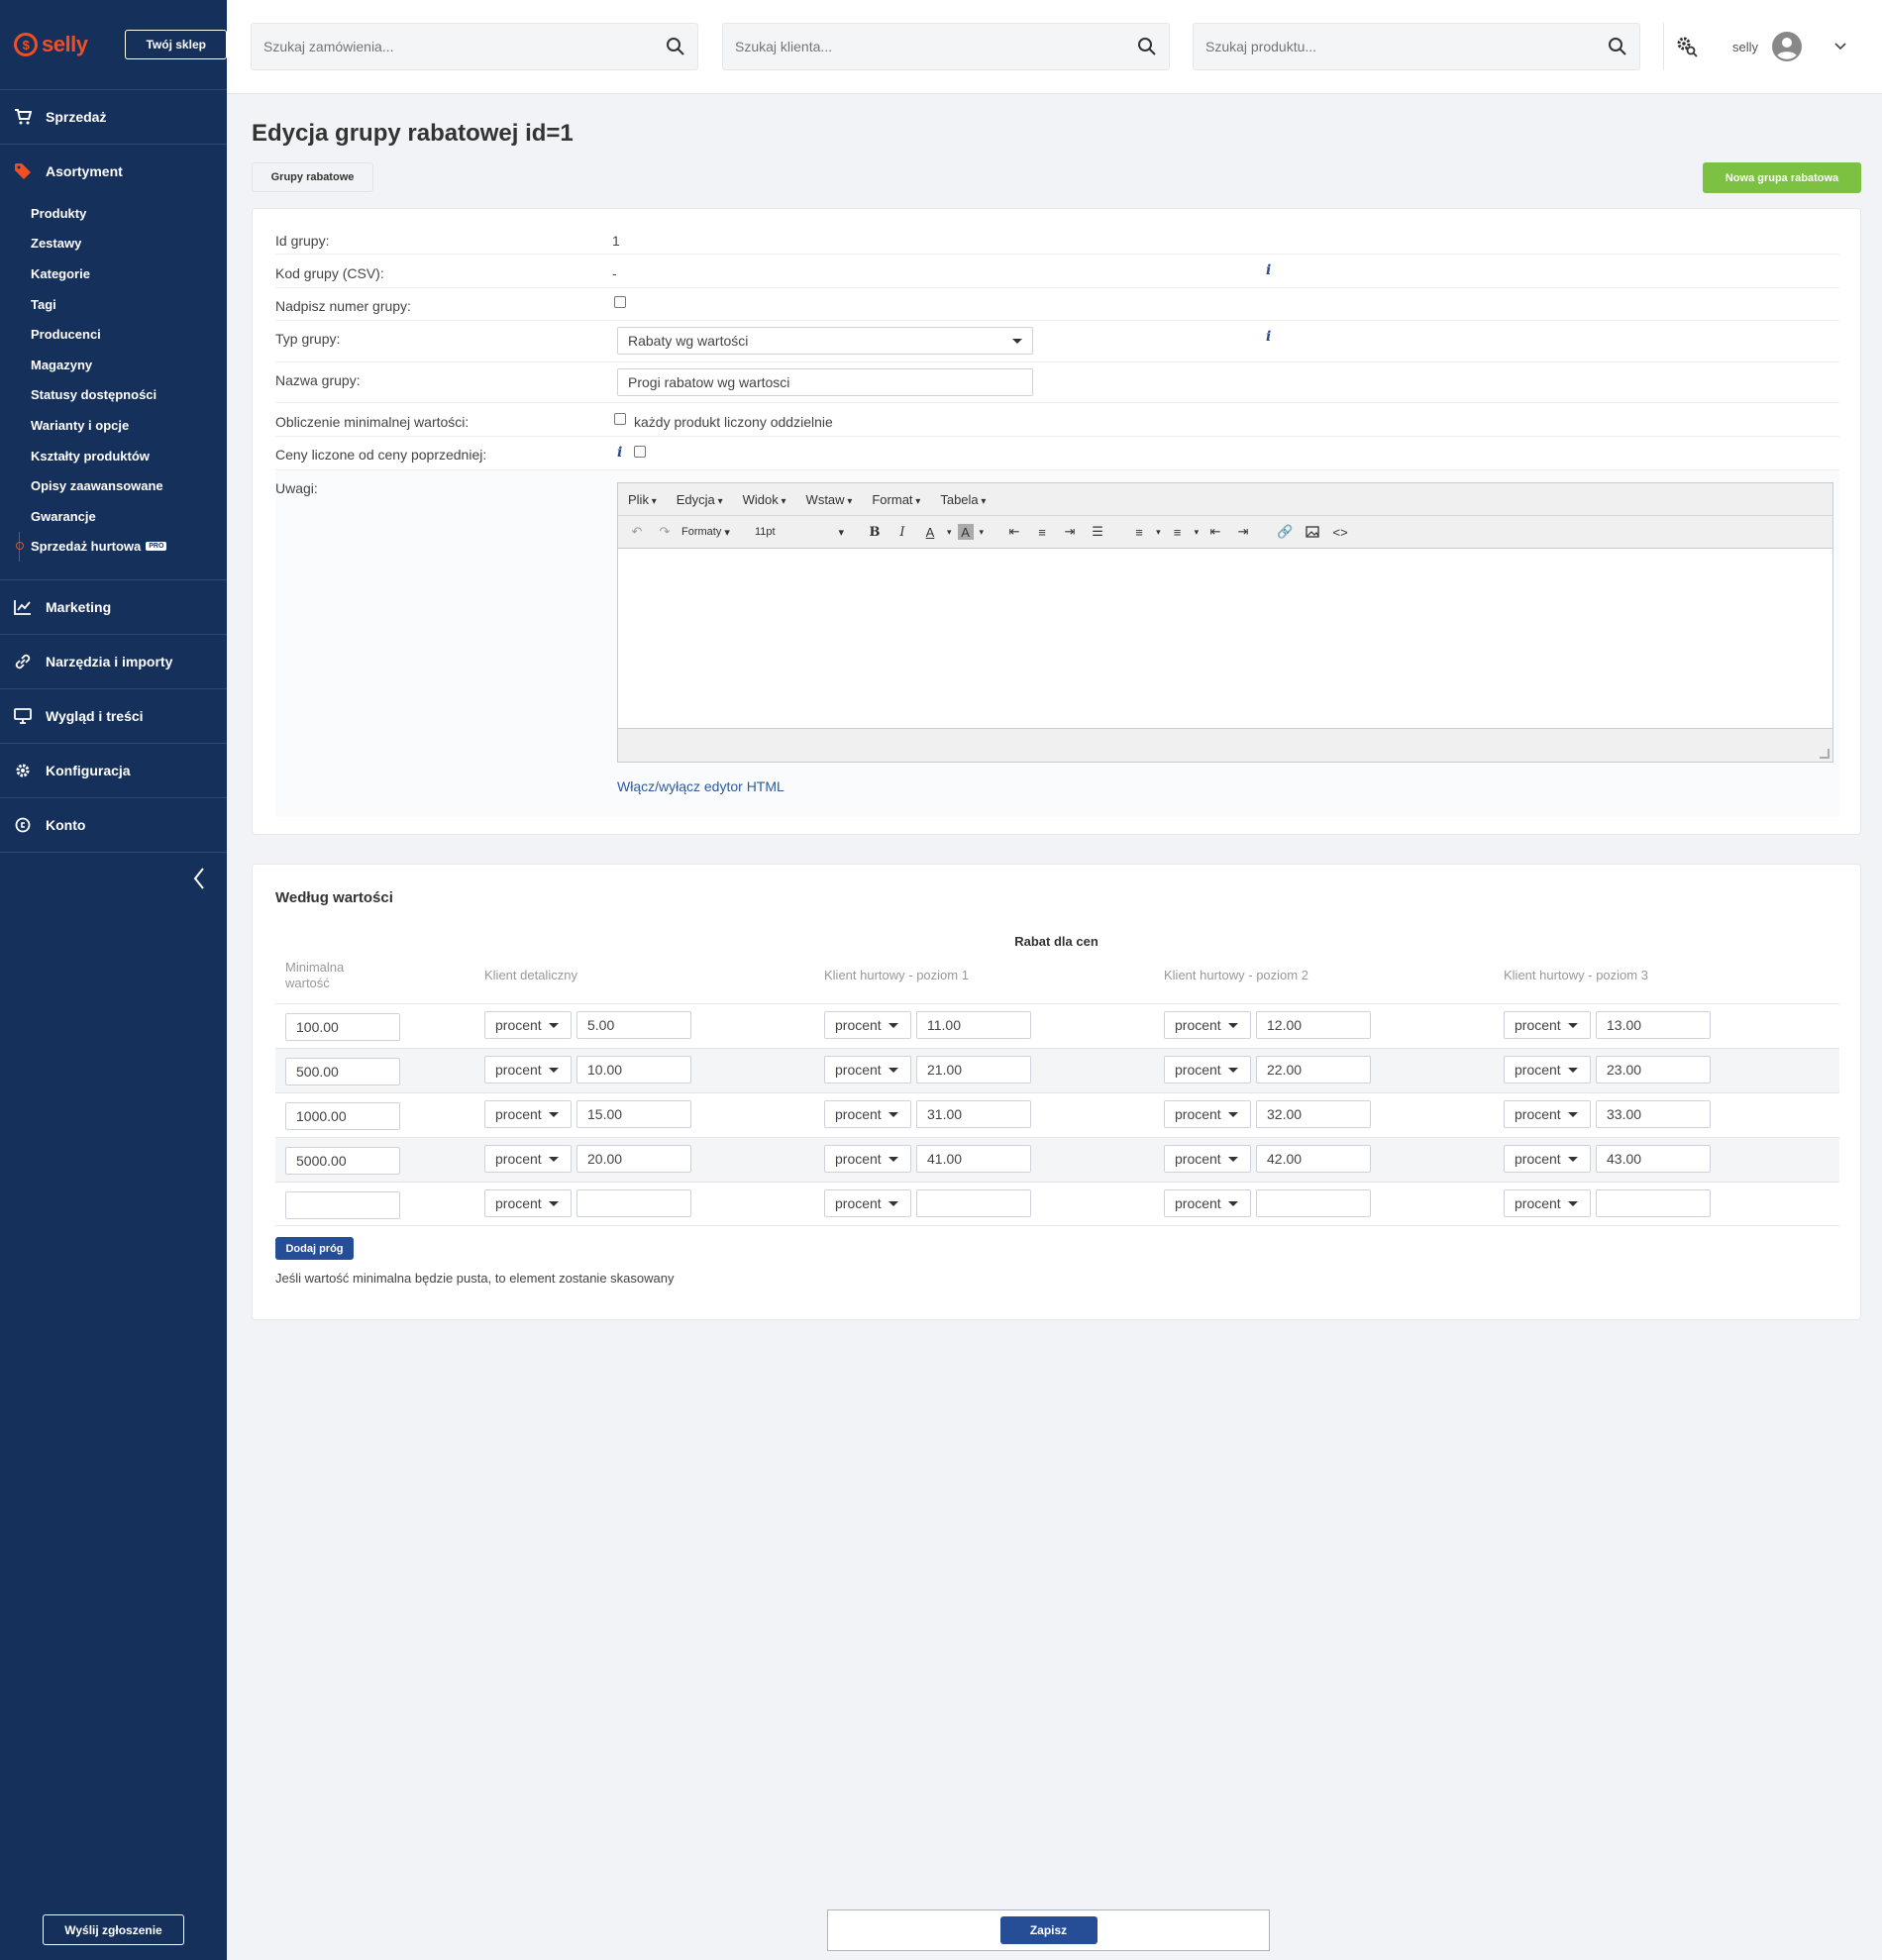 Image resolution: width=1882 pixels, height=1960 pixels. Describe the element at coordinates (633, 1025) in the screenshot. I see `discount-value-input: 5.00` at that location.